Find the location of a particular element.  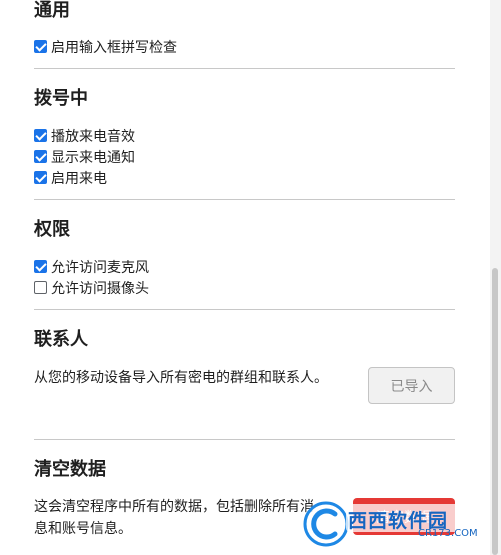

clear-data-description-line1: 这会清空程序中所有的数据，包括删除所有消 is located at coordinates (174, 507).